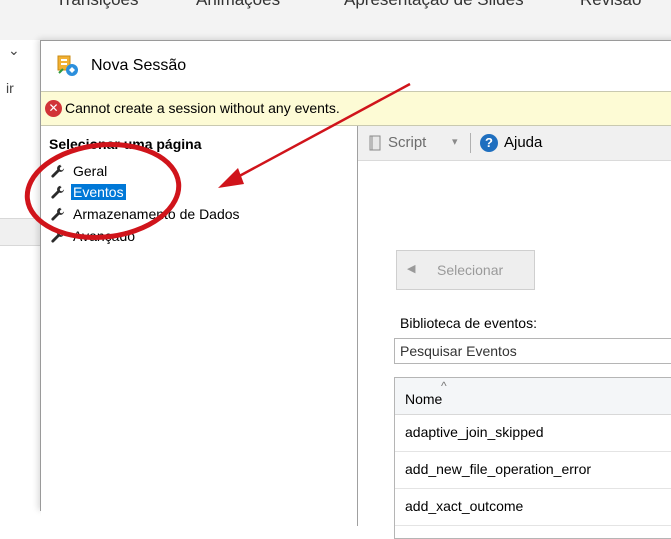 This screenshot has width=671, height=539. I want to click on ribbon-tab-revisao: Revisão, so click(610, 5).